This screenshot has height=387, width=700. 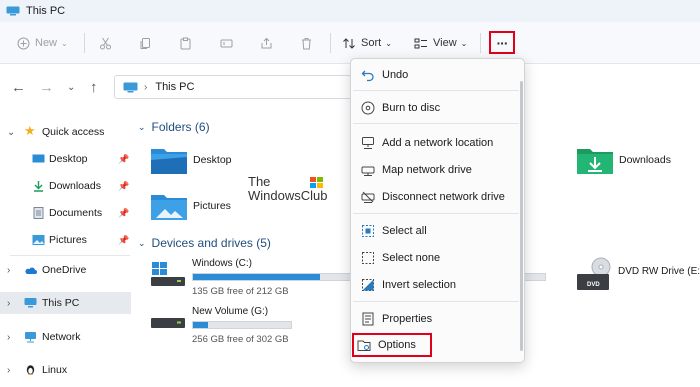 What do you see at coordinates (38, 186) in the screenshot?
I see `download-icon` at bounding box center [38, 186].